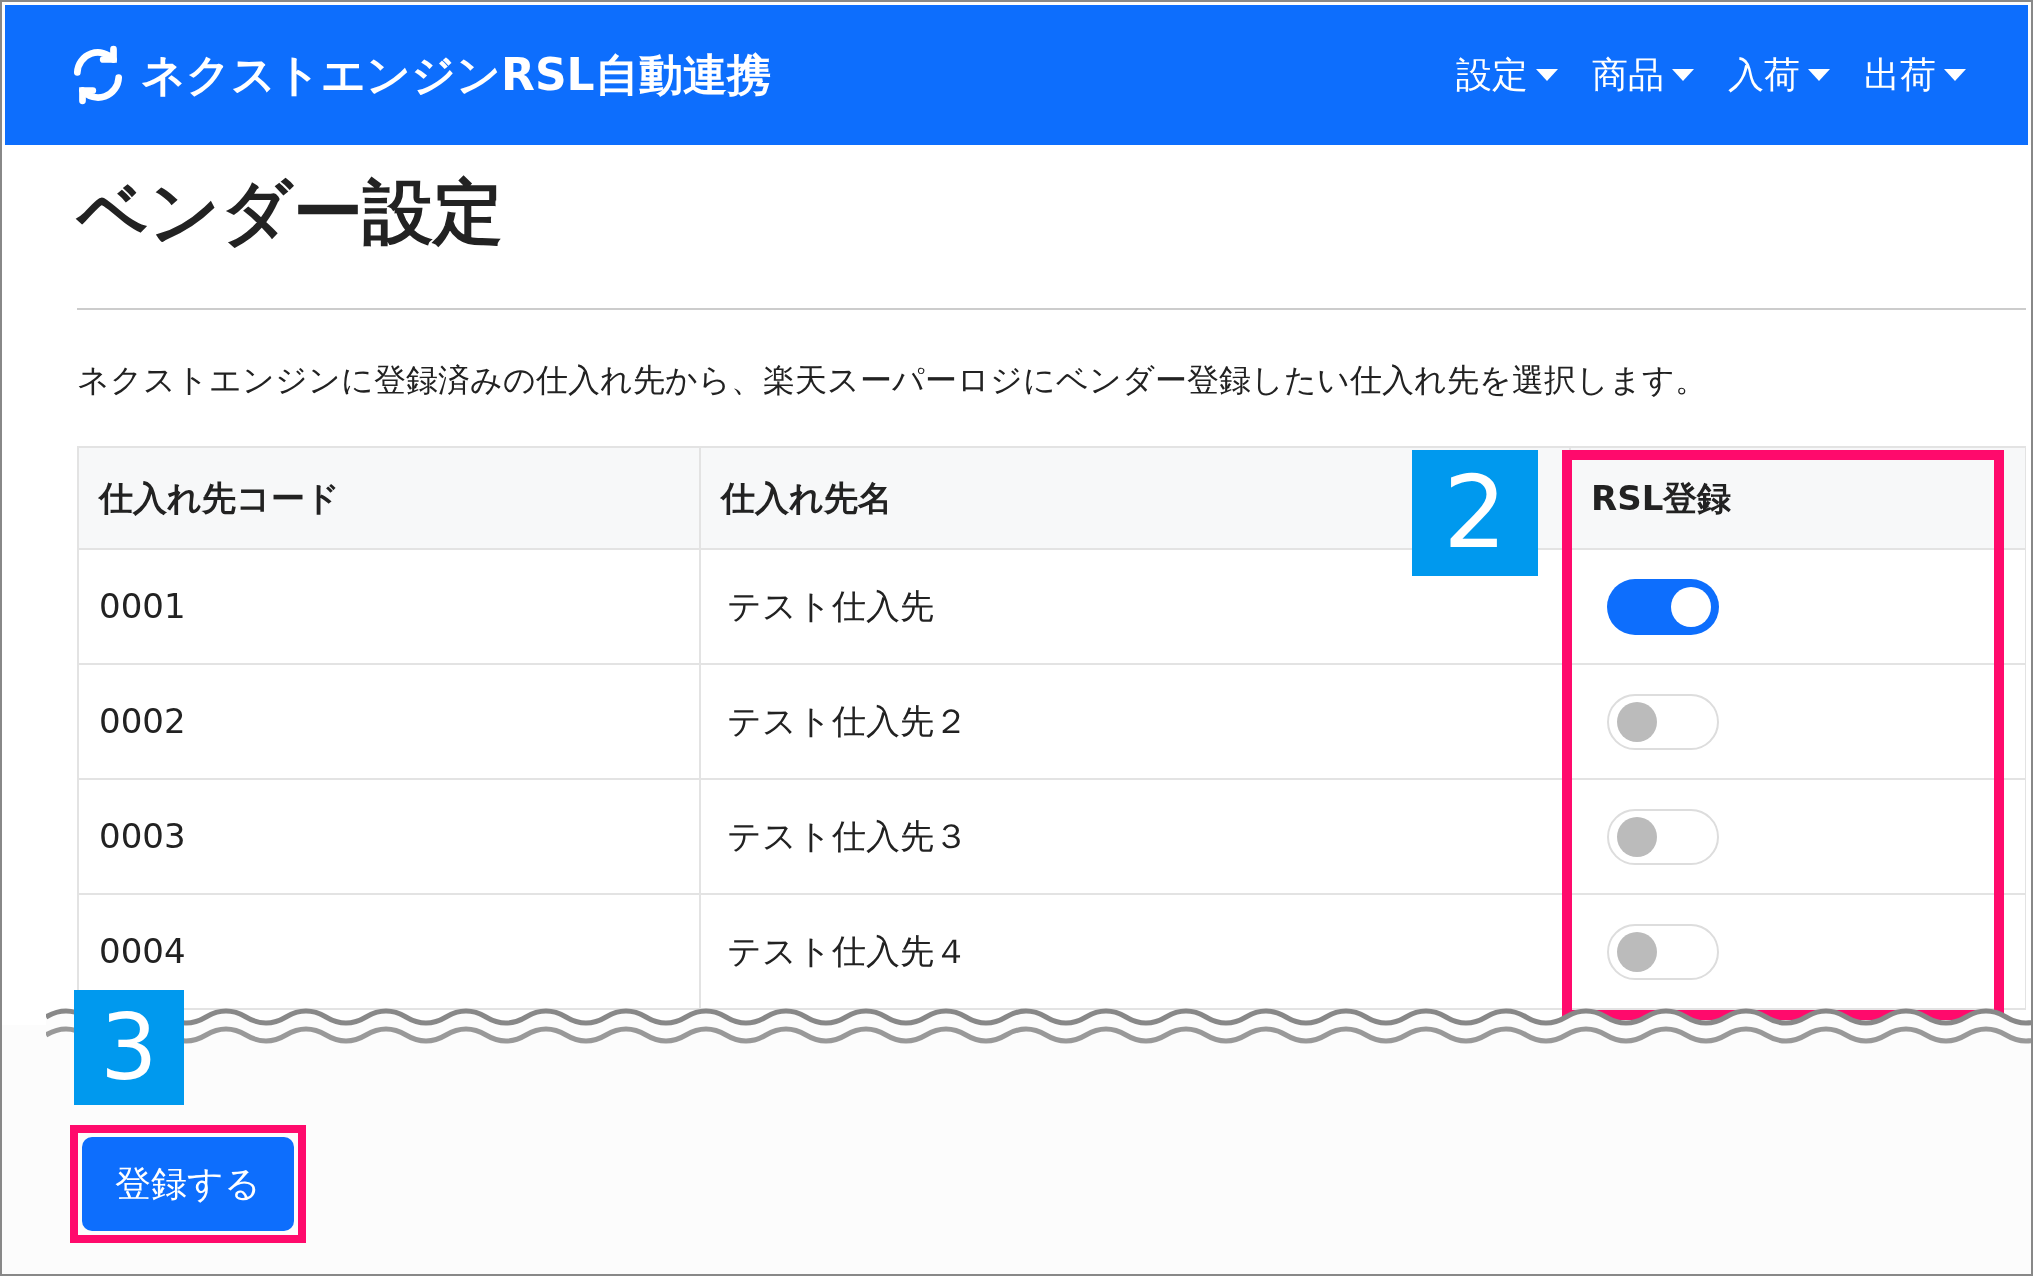 The width and height of the screenshot is (2033, 1276). I want to click on table-cell: 0001, so click(389, 606).